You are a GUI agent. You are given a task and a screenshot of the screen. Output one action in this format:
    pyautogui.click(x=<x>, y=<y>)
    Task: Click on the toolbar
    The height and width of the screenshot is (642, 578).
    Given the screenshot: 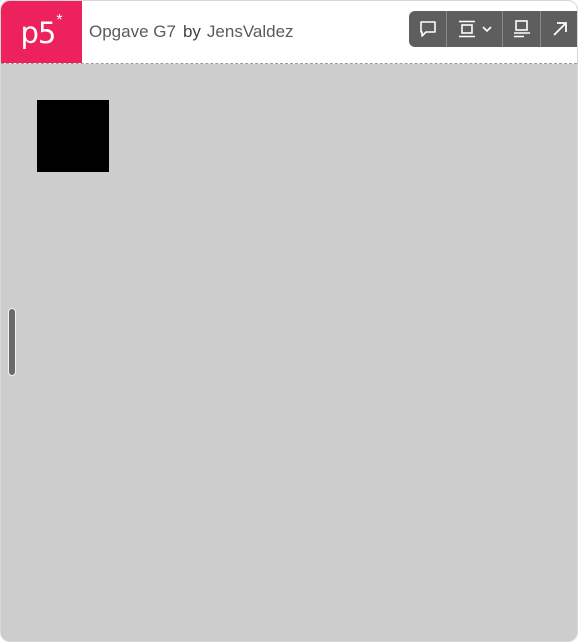 What is the action you would take?
    pyautogui.click(x=493, y=29)
    